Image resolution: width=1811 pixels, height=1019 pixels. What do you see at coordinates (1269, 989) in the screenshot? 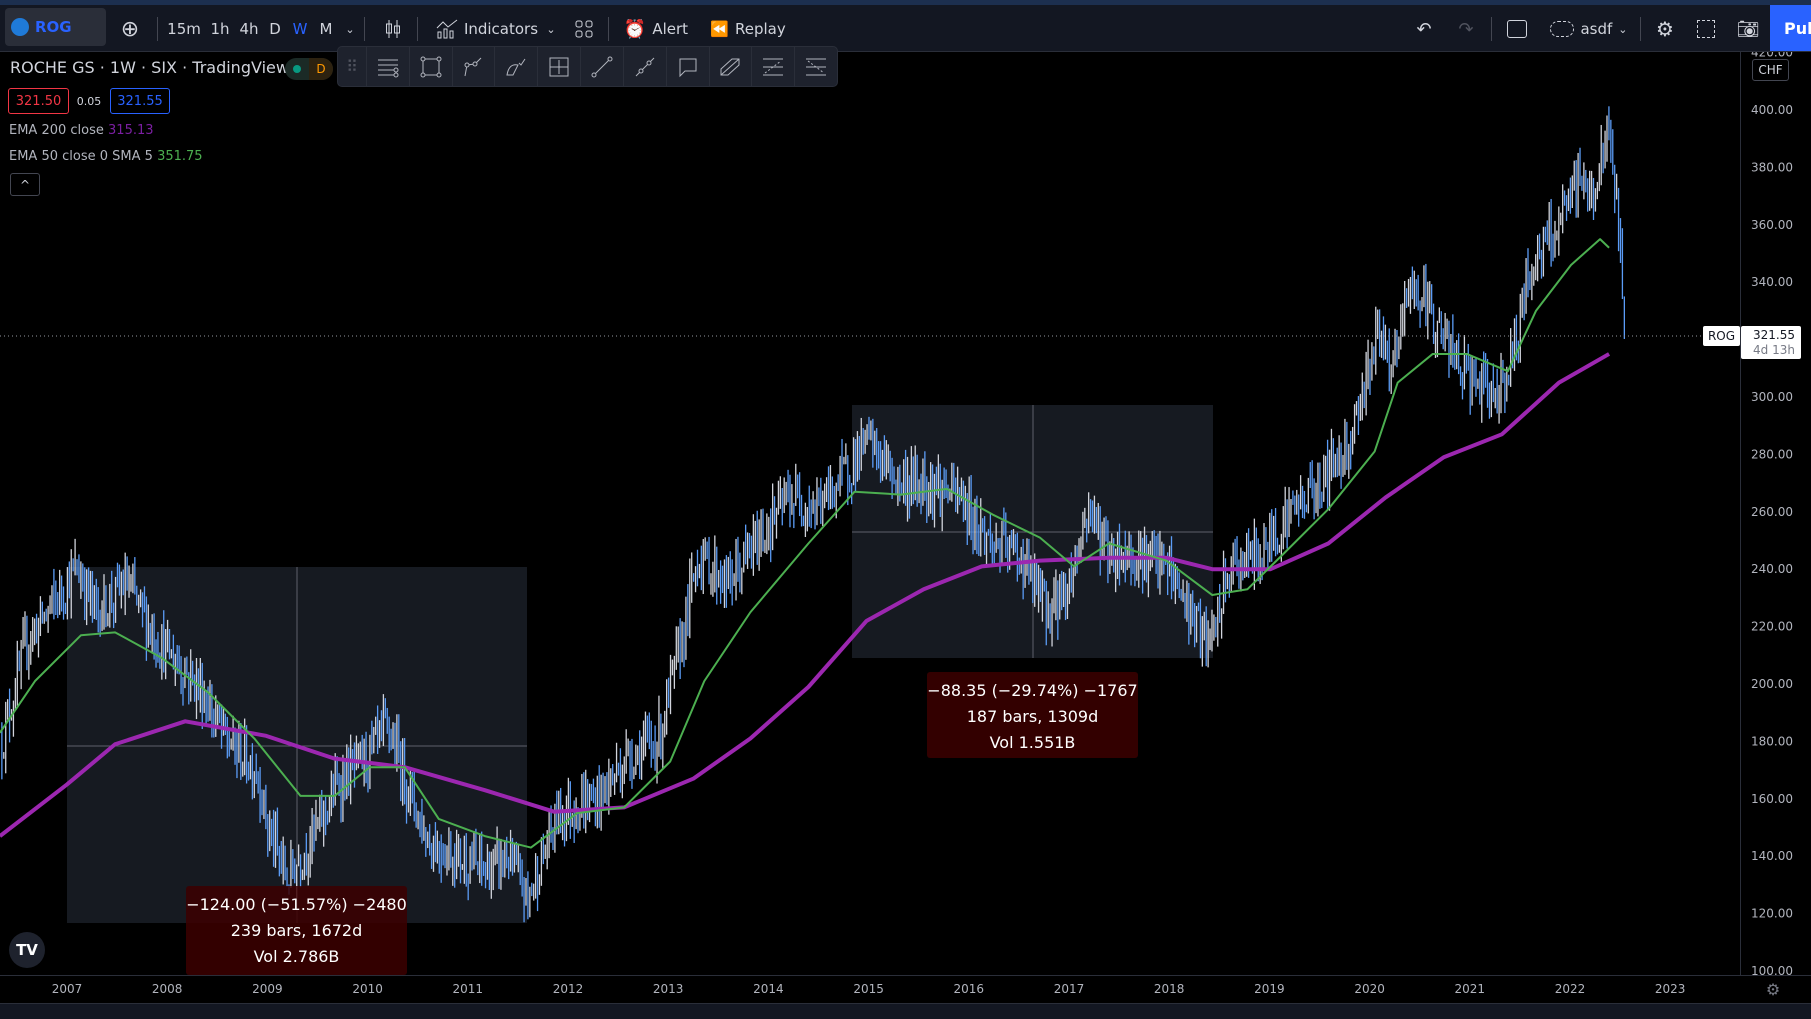
I see `time-tick-label: 2019` at bounding box center [1269, 989].